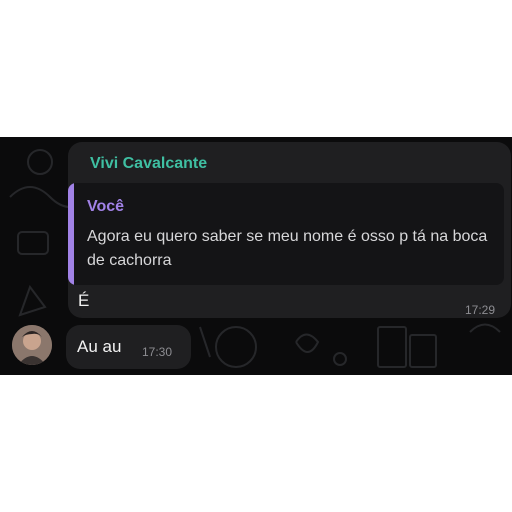 The height and width of the screenshot is (512, 512). What do you see at coordinates (99, 346) in the screenshot?
I see `message-text: Au au` at bounding box center [99, 346].